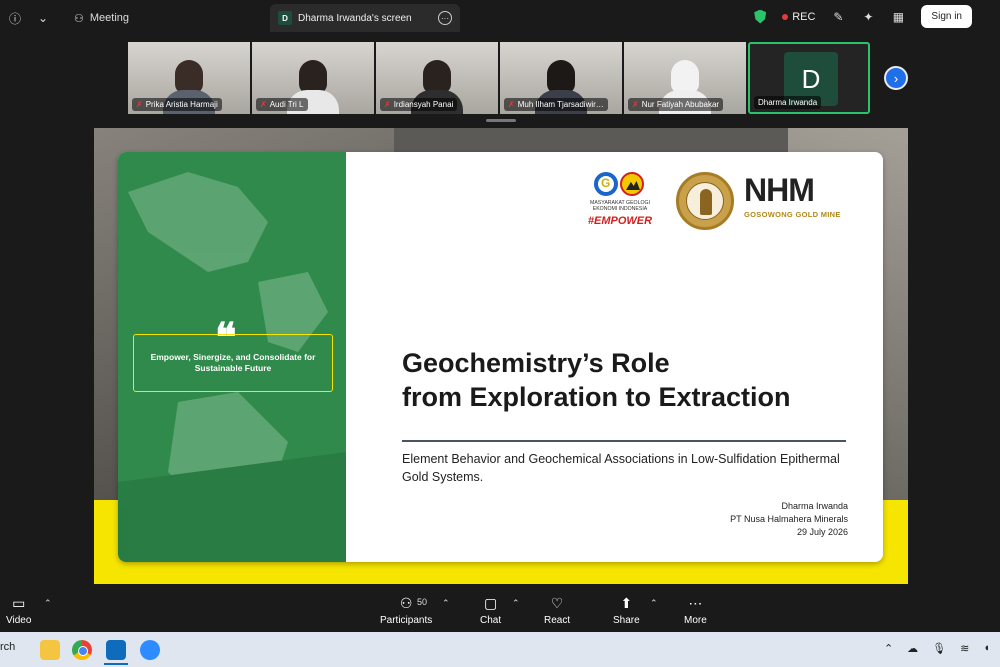 This screenshot has width=1000, height=667. What do you see at coordinates (15, 18) in the screenshot?
I see `info-icon: ⓘ` at bounding box center [15, 18].